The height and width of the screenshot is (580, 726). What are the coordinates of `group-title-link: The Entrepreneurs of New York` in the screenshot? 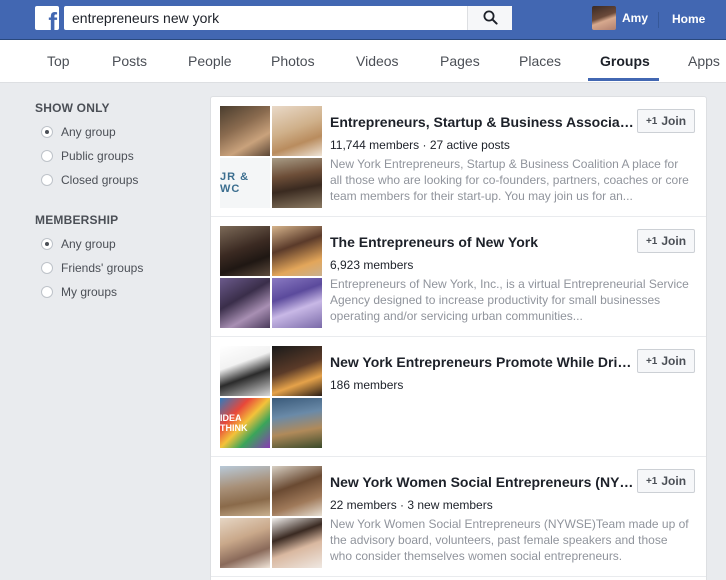 It's located at (482, 242).